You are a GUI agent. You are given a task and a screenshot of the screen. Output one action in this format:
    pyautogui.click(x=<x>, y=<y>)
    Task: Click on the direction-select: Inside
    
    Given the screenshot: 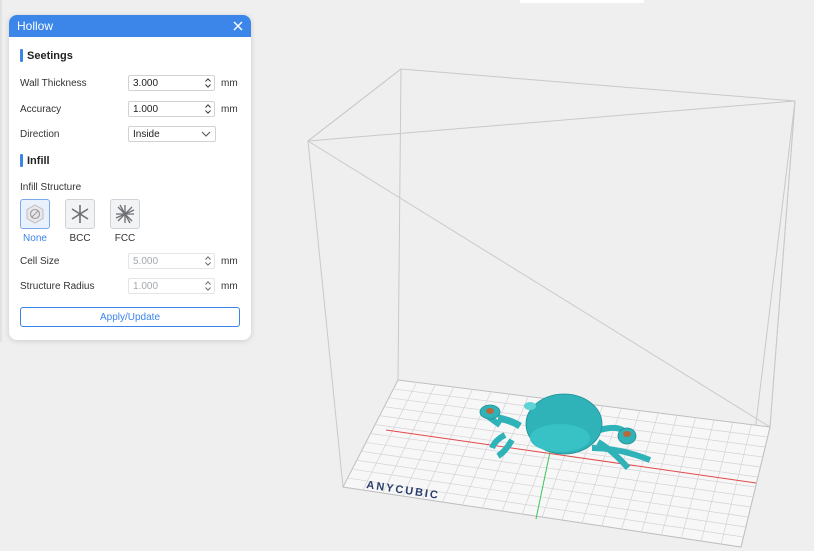 What is the action you would take?
    pyautogui.click(x=172, y=134)
    